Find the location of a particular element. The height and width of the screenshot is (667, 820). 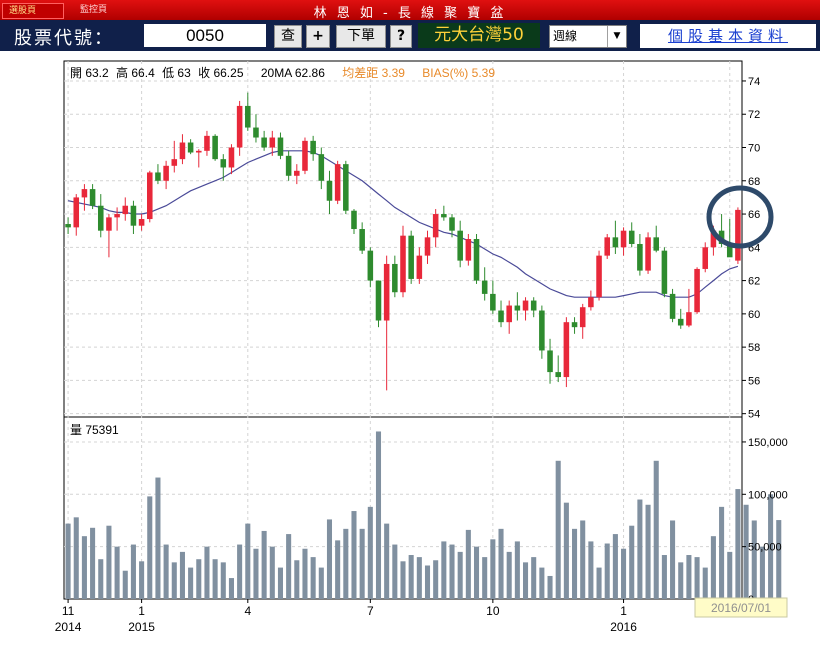

basic-info-link: 個股基本資料 is located at coordinates (728, 36).